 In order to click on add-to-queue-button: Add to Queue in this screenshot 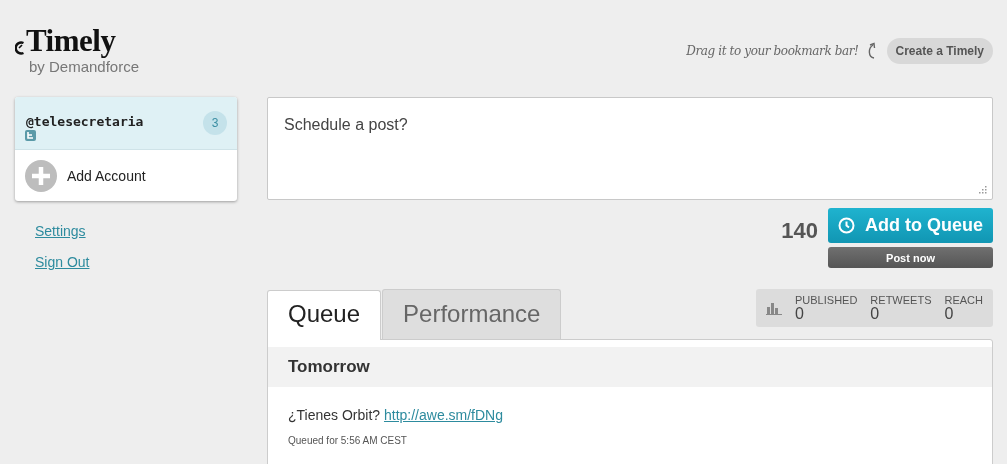, I will do `click(910, 225)`.